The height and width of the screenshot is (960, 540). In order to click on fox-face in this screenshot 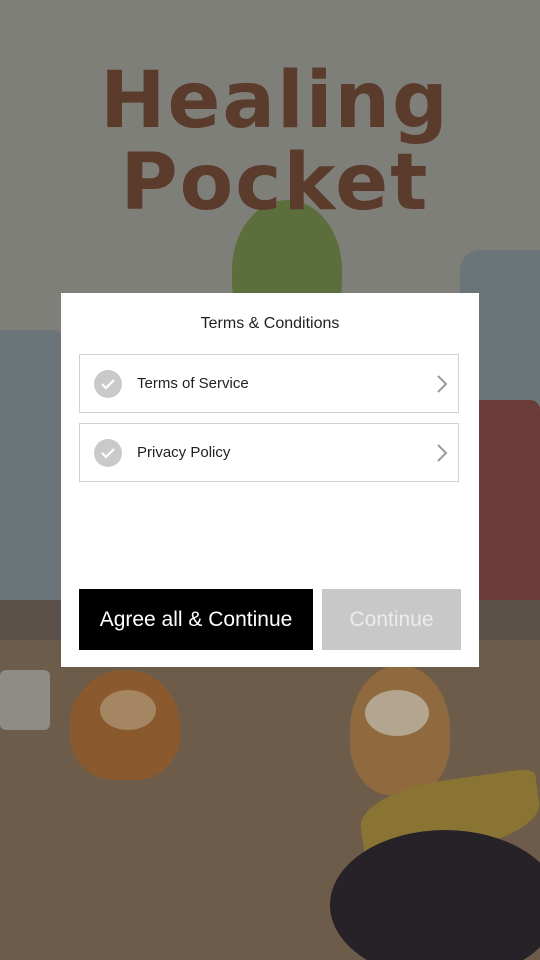, I will do `click(128, 710)`.